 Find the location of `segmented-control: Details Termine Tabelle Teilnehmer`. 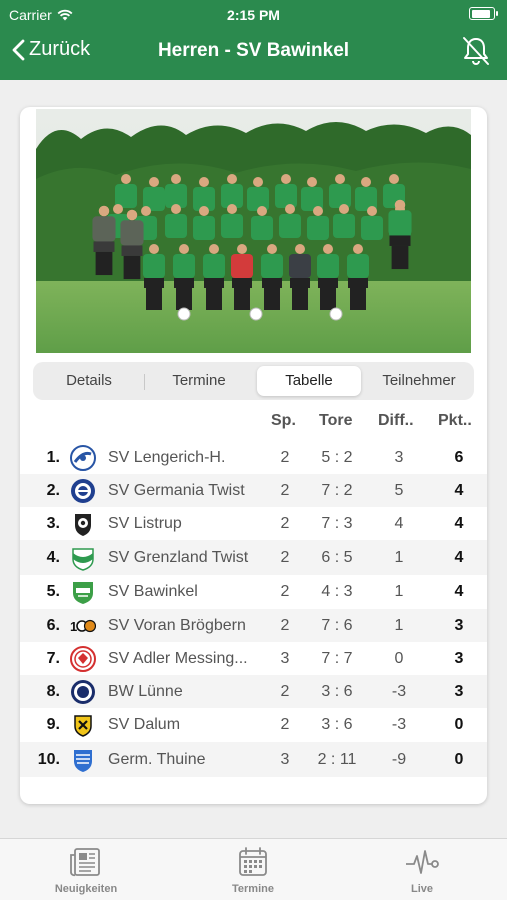

segmented-control: Details Termine Tabelle Teilnehmer is located at coordinates (253, 381).